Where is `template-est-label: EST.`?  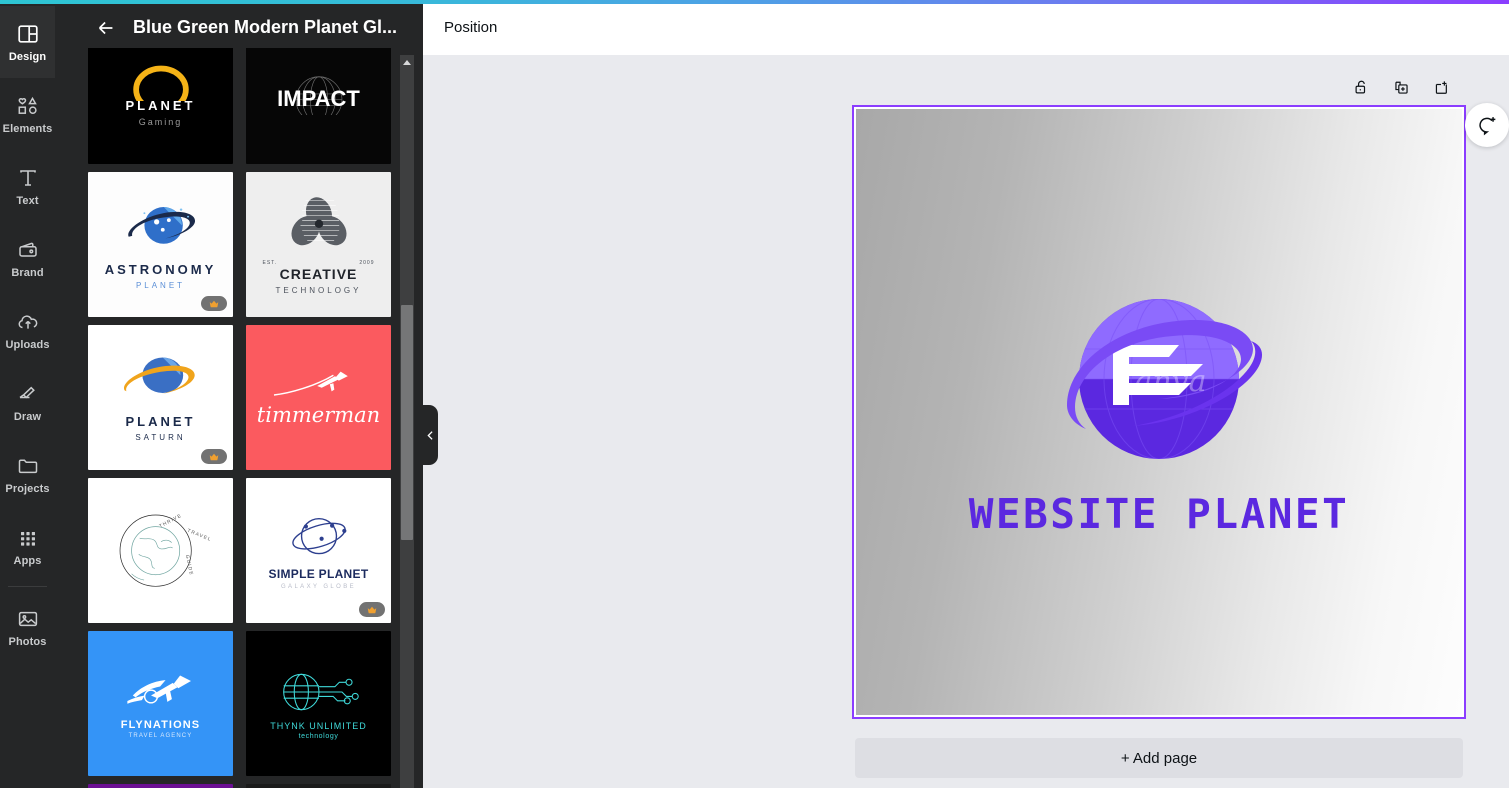
template-est-label: EST. is located at coordinates (270, 262).